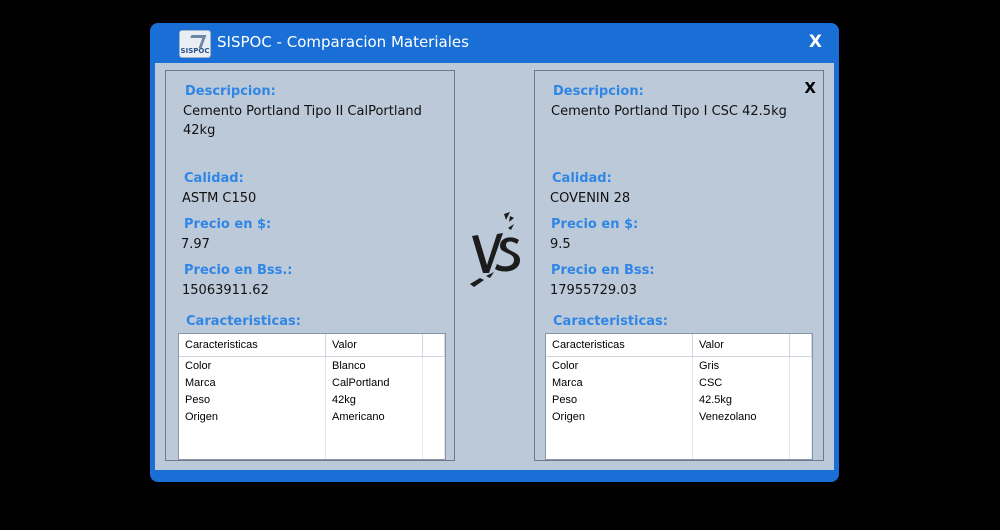 This screenshot has height=530, width=1000. Describe the element at coordinates (669, 111) in the screenshot. I see `descripcion-value-line1: Cemento Portland Tipo I CSC 42.5kg` at that location.